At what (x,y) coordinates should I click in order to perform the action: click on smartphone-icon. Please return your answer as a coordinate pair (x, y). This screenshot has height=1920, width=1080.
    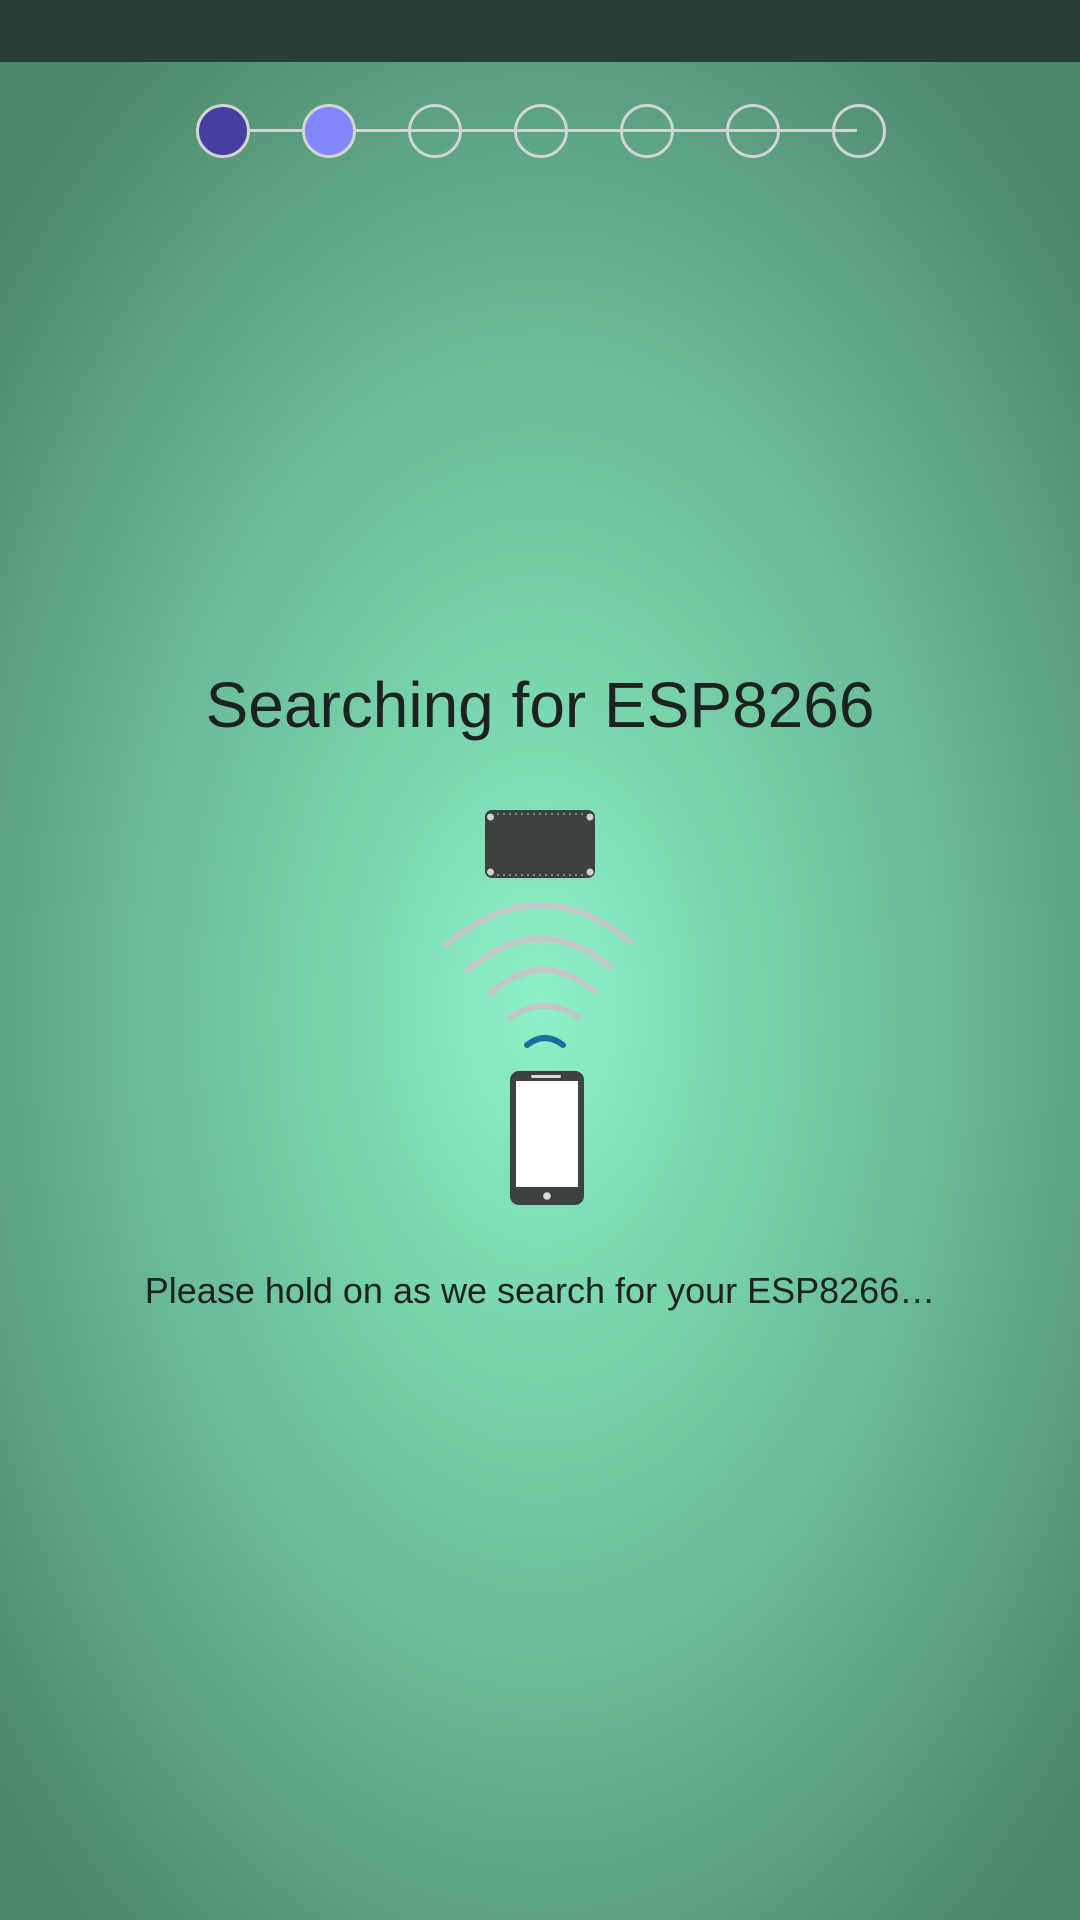
    Looking at the image, I should click on (547, 1138).